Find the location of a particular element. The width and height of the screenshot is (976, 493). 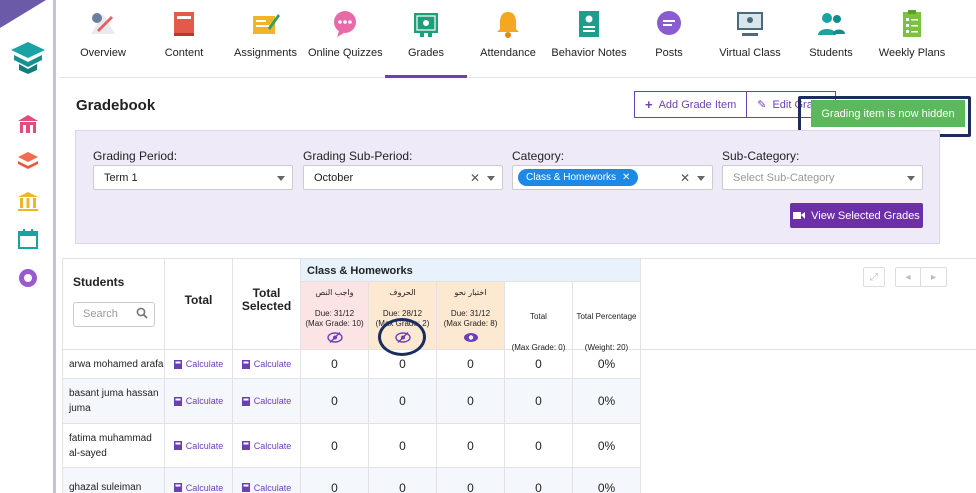

nav-content: Content is located at coordinates (184, 39).